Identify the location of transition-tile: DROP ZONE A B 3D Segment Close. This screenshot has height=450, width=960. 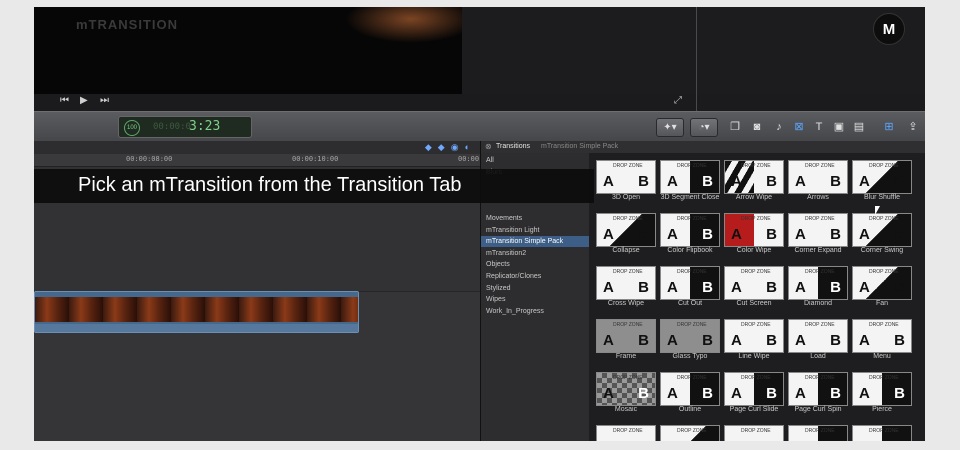
(691, 183).